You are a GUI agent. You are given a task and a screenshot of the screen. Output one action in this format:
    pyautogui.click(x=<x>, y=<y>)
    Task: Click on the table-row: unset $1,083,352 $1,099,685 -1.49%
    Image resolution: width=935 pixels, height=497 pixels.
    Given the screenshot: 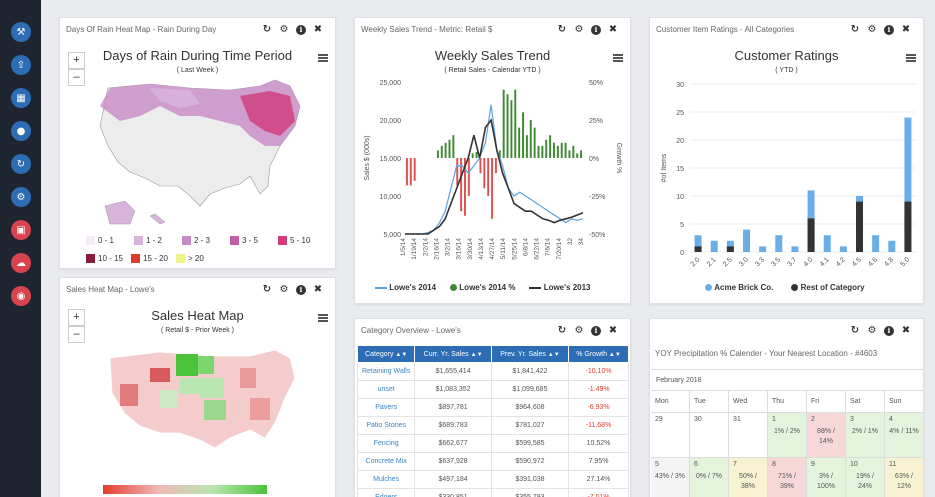 What is the action you would take?
    pyautogui.click(x=492, y=389)
    